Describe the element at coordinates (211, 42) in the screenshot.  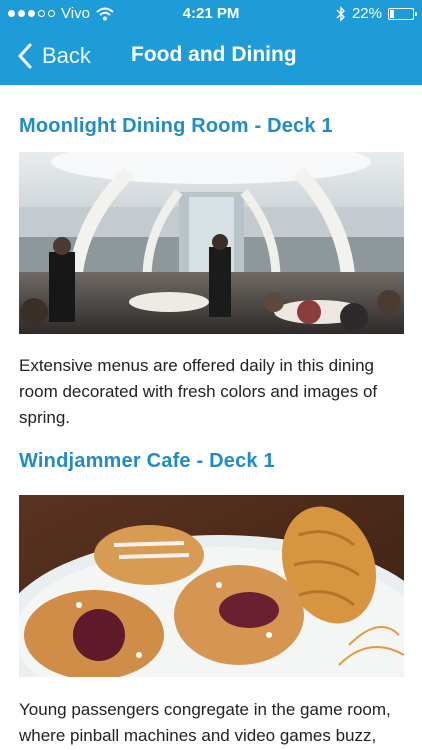
I see `navigation-bar: Vivo 4:21 PM 22% Back Food and Dining` at that location.